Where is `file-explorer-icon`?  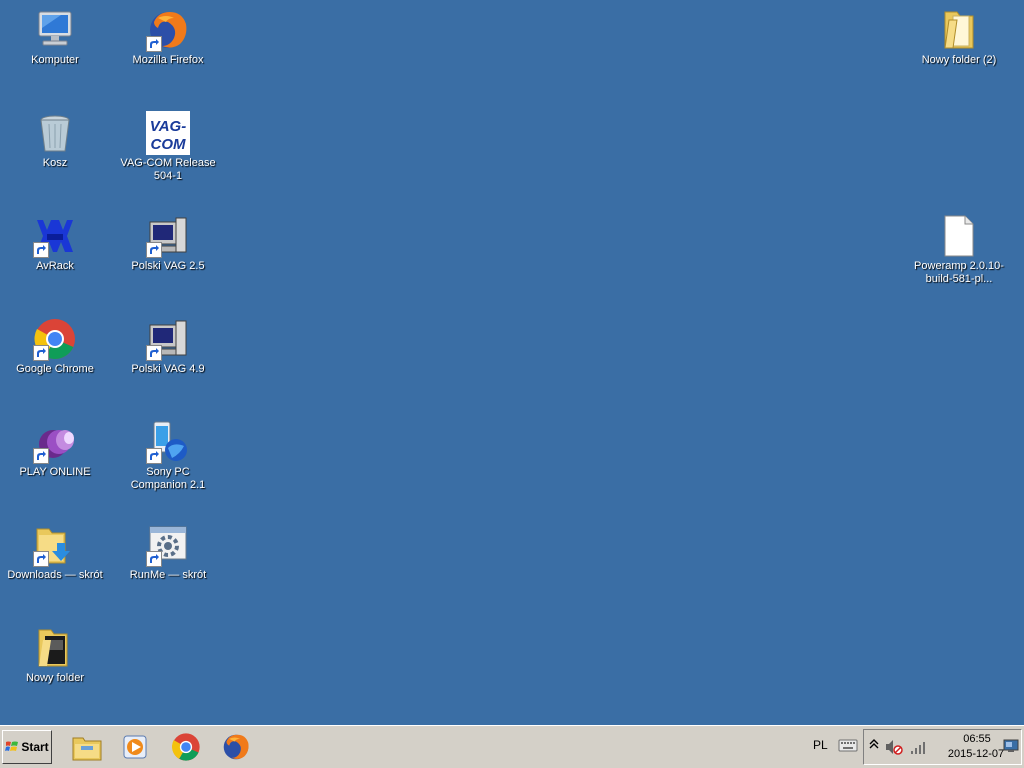 file-explorer-icon is located at coordinates (87, 749).